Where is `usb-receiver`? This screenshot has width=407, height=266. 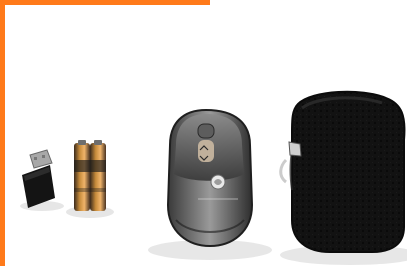 usb-receiver is located at coordinates (38, 178).